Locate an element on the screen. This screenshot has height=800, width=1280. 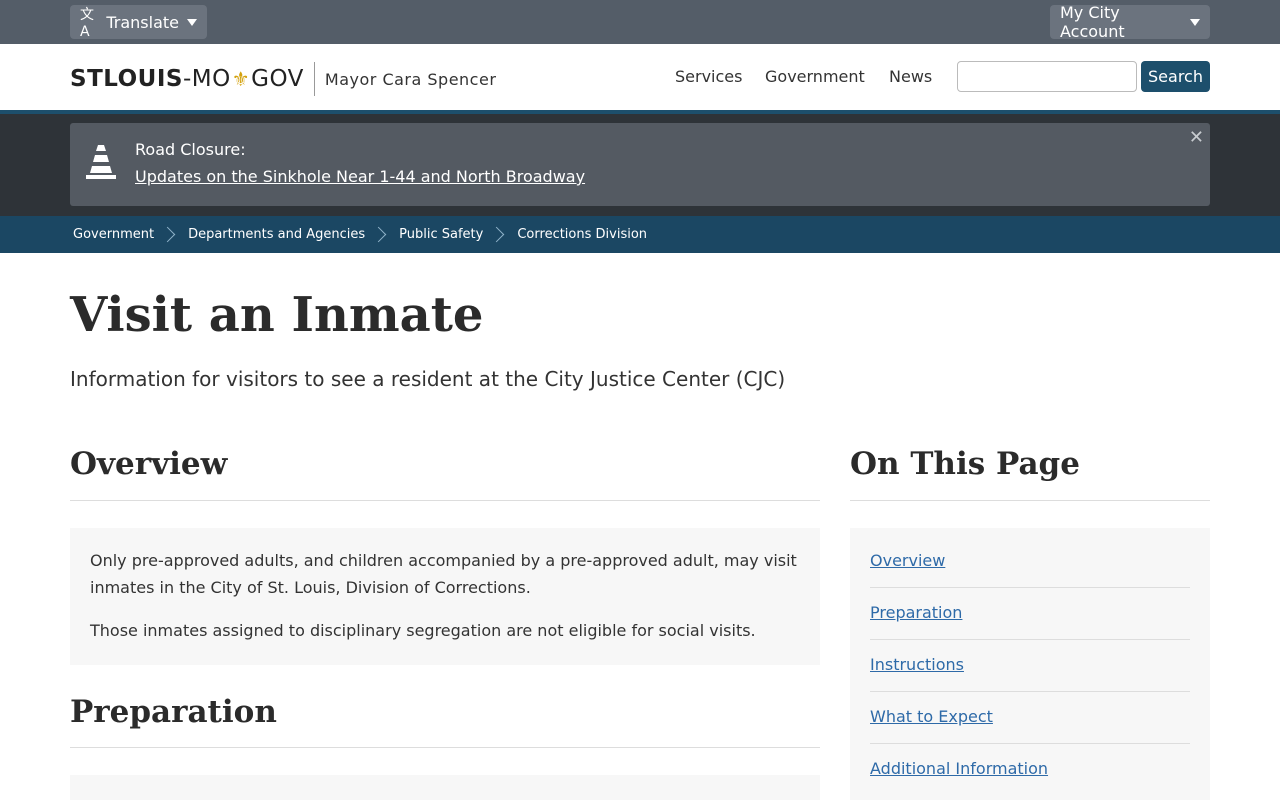
nav-services: Services is located at coordinates (708, 76).